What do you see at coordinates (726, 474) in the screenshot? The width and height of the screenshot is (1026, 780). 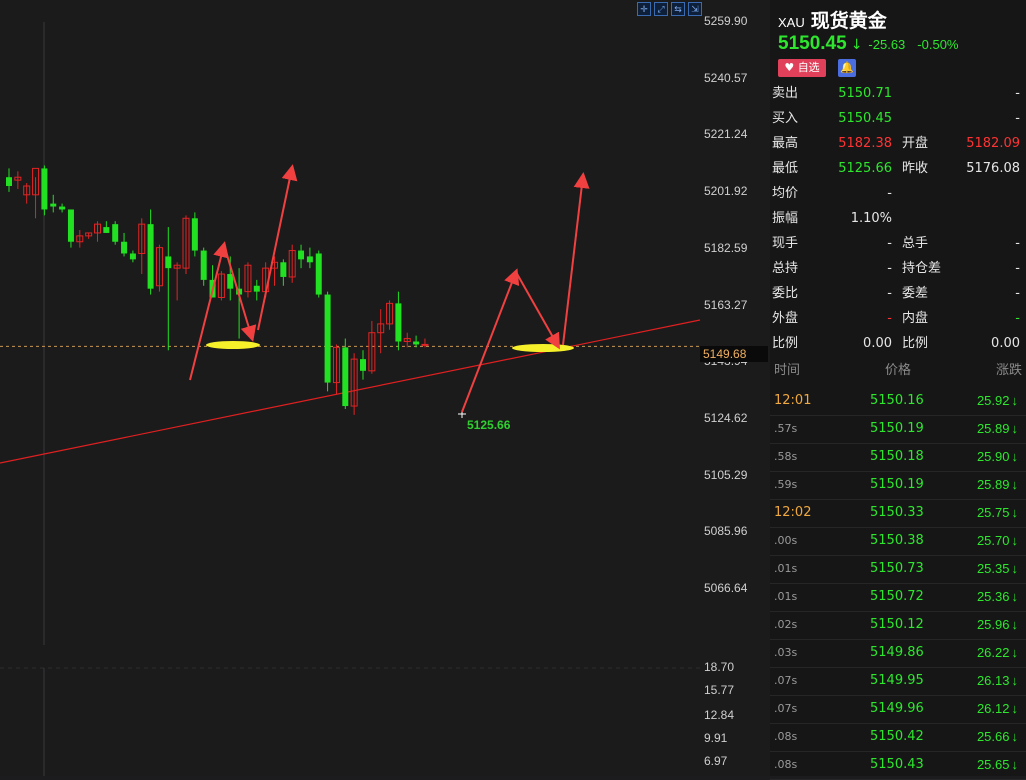 I see `price-tick-label: 5105.29` at bounding box center [726, 474].